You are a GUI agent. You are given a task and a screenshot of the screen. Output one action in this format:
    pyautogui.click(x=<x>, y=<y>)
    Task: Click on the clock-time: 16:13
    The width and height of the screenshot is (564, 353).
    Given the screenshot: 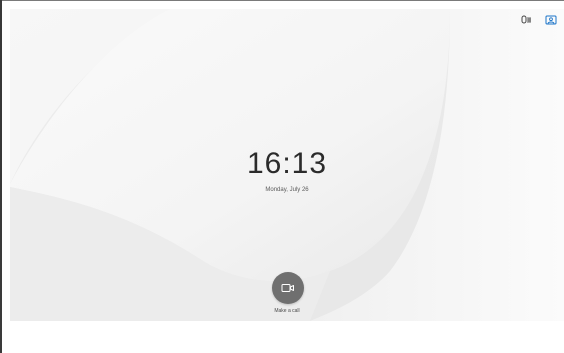 What is the action you would take?
    pyautogui.click(x=287, y=163)
    